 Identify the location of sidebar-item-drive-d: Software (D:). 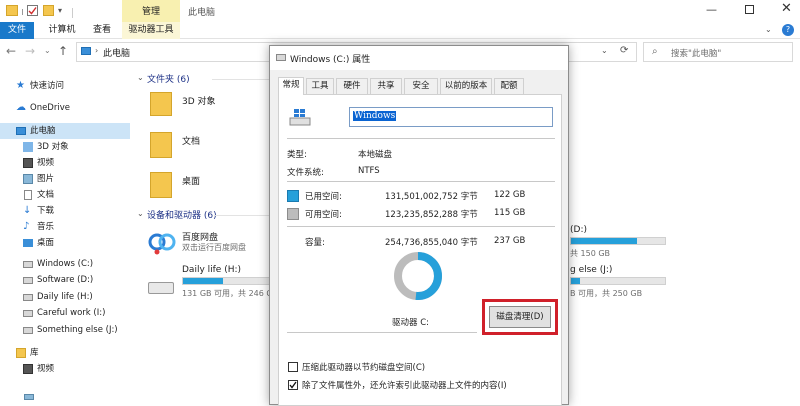
(66, 280).